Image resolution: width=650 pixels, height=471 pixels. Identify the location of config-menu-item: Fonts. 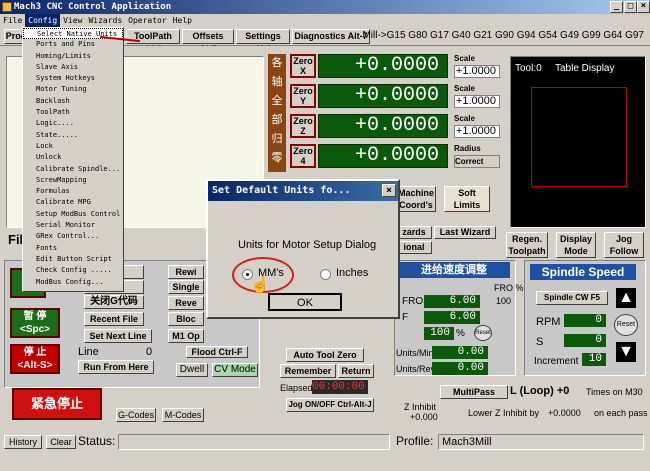
(73, 248).